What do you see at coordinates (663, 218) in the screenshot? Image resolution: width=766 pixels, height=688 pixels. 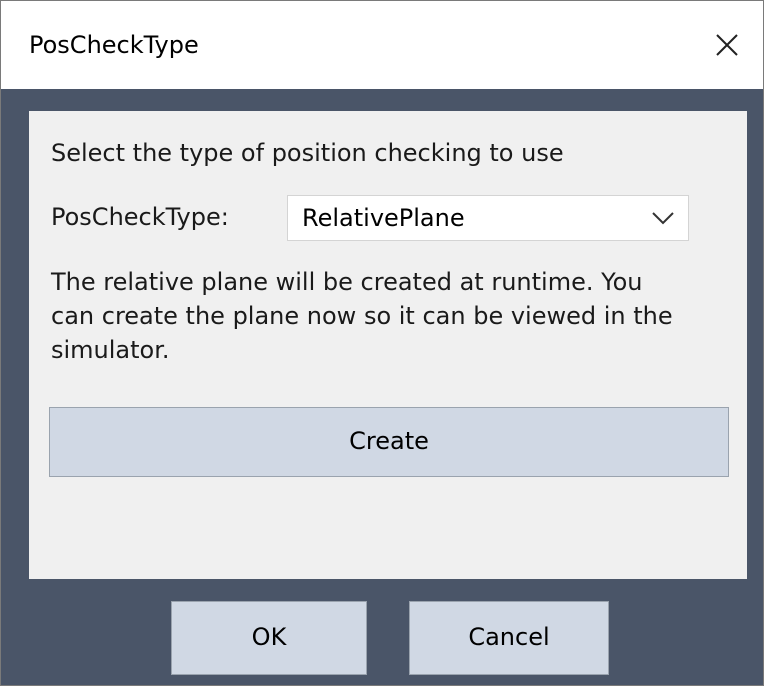 I see `chevron-down-icon` at bounding box center [663, 218].